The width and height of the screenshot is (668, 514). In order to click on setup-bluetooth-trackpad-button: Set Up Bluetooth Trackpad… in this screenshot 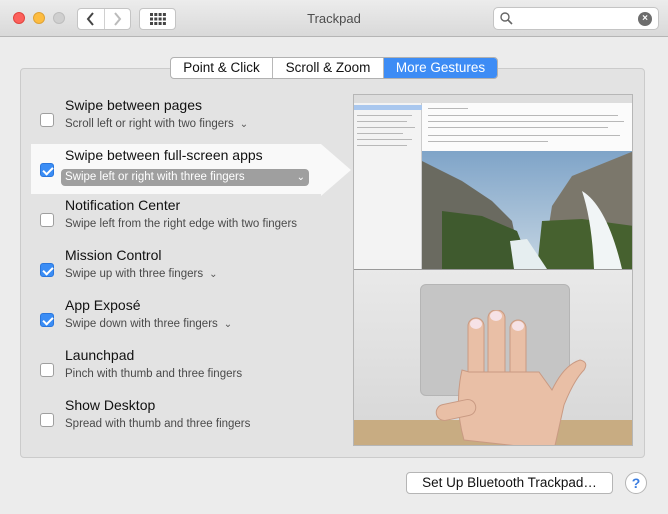, I will do `click(509, 483)`.